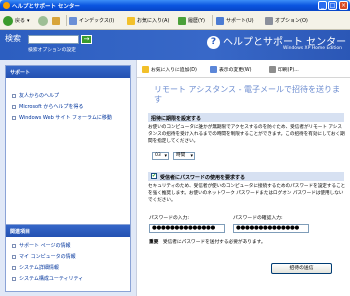  I want to click on chevron-down-icon: ▾, so click(28, 20).